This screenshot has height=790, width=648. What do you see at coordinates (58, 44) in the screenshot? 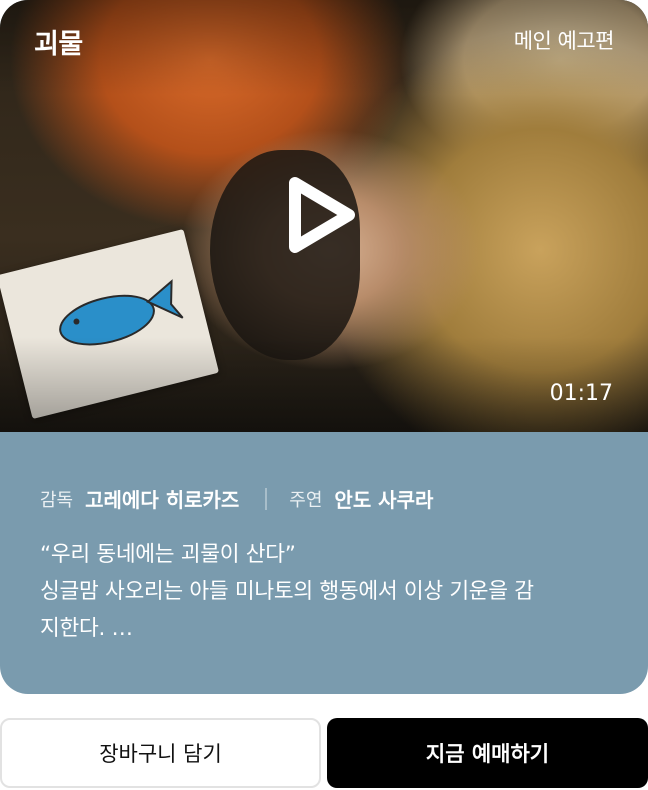
I see `movie-title: 괴물` at bounding box center [58, 44].